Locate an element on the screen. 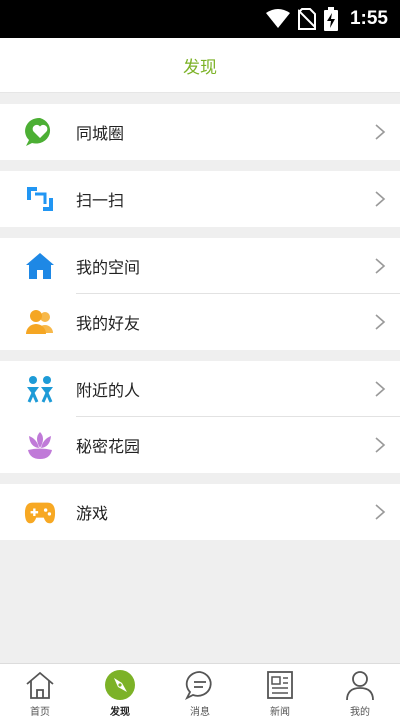  battery-charging-icon is located at coordinates (330, 19).